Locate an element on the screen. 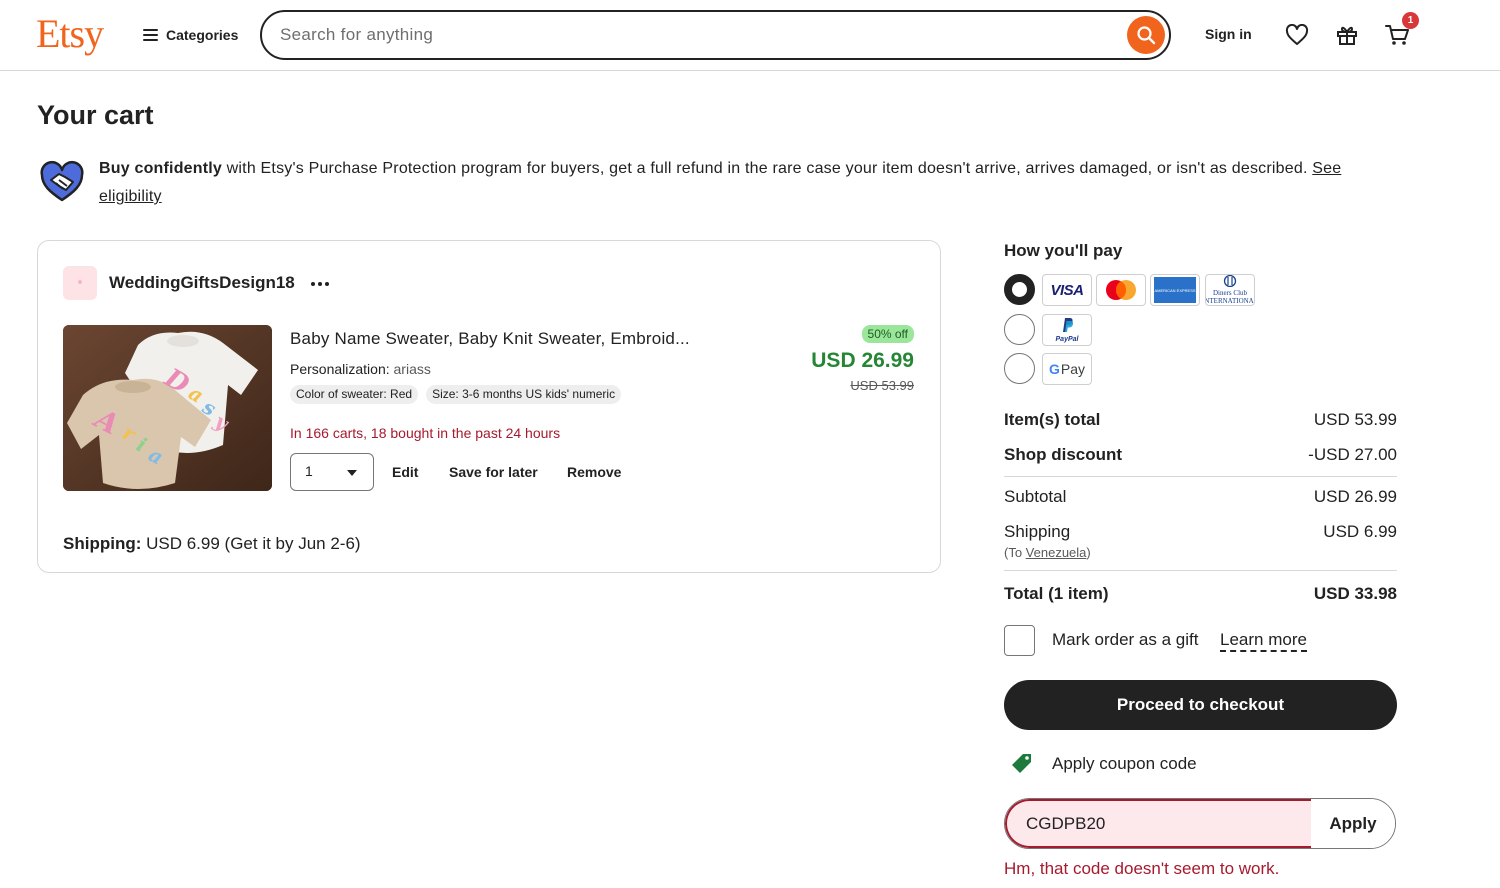  coupon-form: Apply is located at coordinates (1200, 823).